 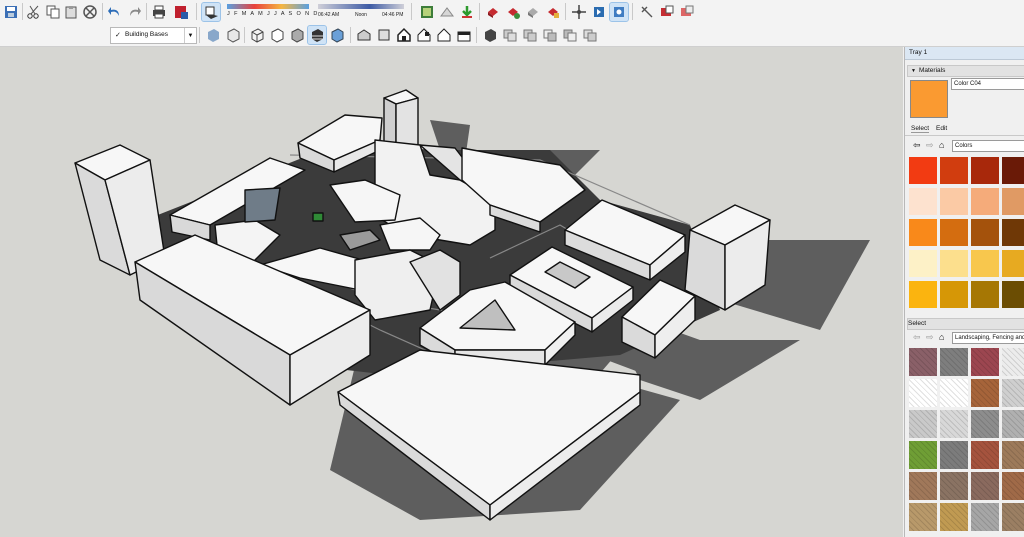 What do you see at coordinates (11, 12) in the screenshot?
I see `save-icon` at bounding box center [11, 12].